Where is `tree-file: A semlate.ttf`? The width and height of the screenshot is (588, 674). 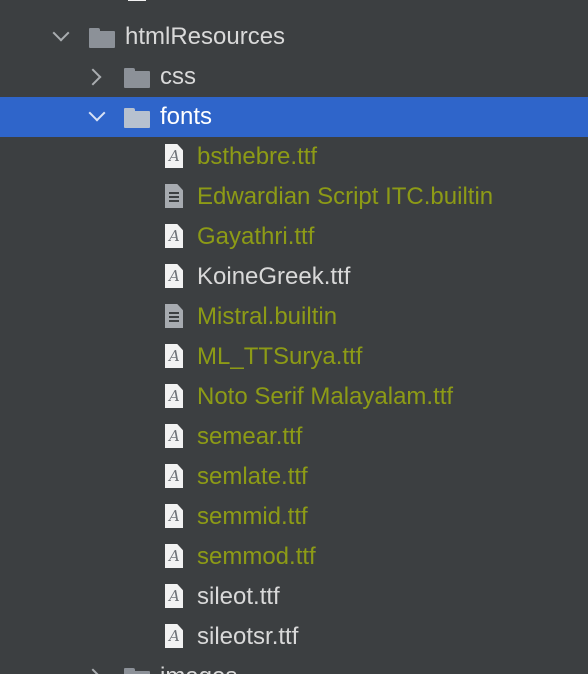 tree-file: A semlate.ttf is located at coordinates (294, 477).